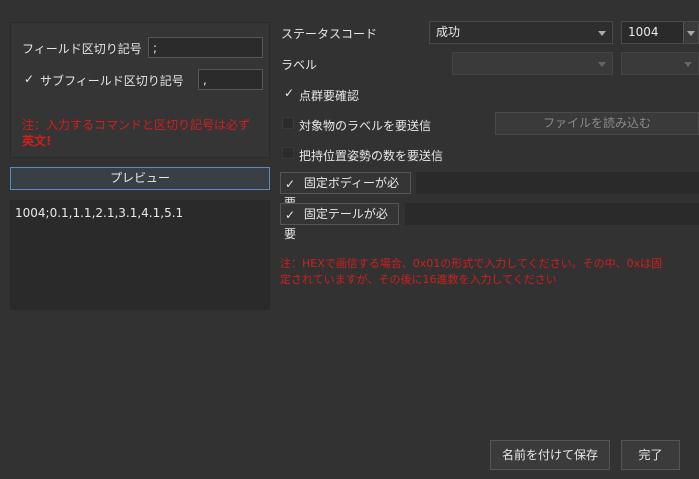 The height and width of the screenshot is (479, 699). I want to click on status-code-select-value: 成功, so click(448, 32).